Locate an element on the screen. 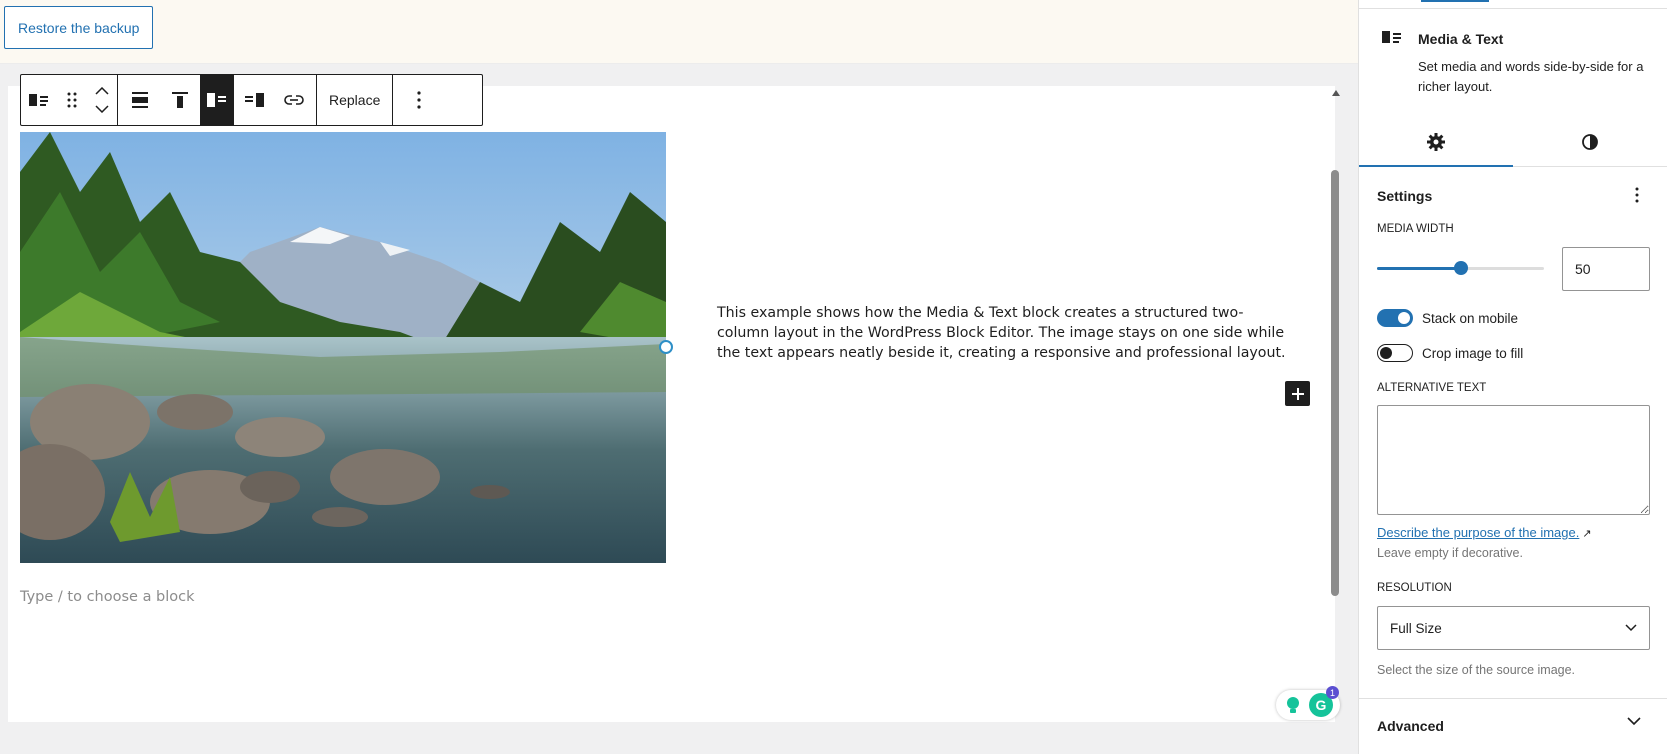 The width and height of the screenshot is (1667, 754). tab-settings is located at coordinates (1436, 142).